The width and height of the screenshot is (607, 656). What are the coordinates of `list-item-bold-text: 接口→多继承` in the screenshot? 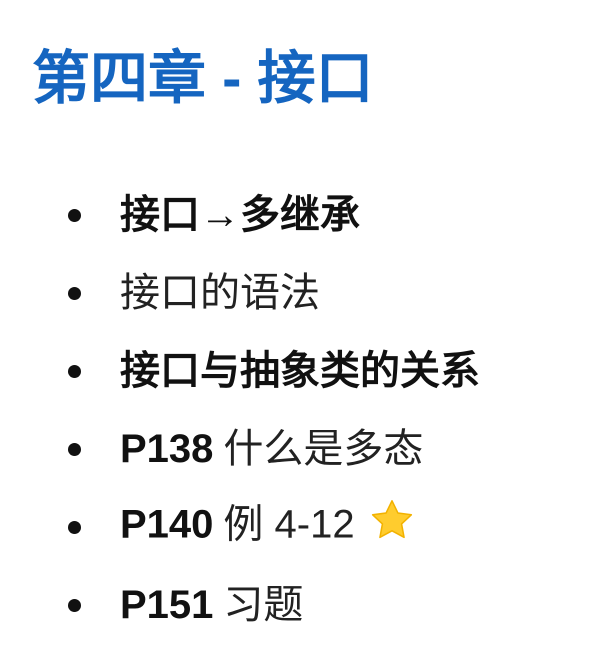 It's located at (240, 215).